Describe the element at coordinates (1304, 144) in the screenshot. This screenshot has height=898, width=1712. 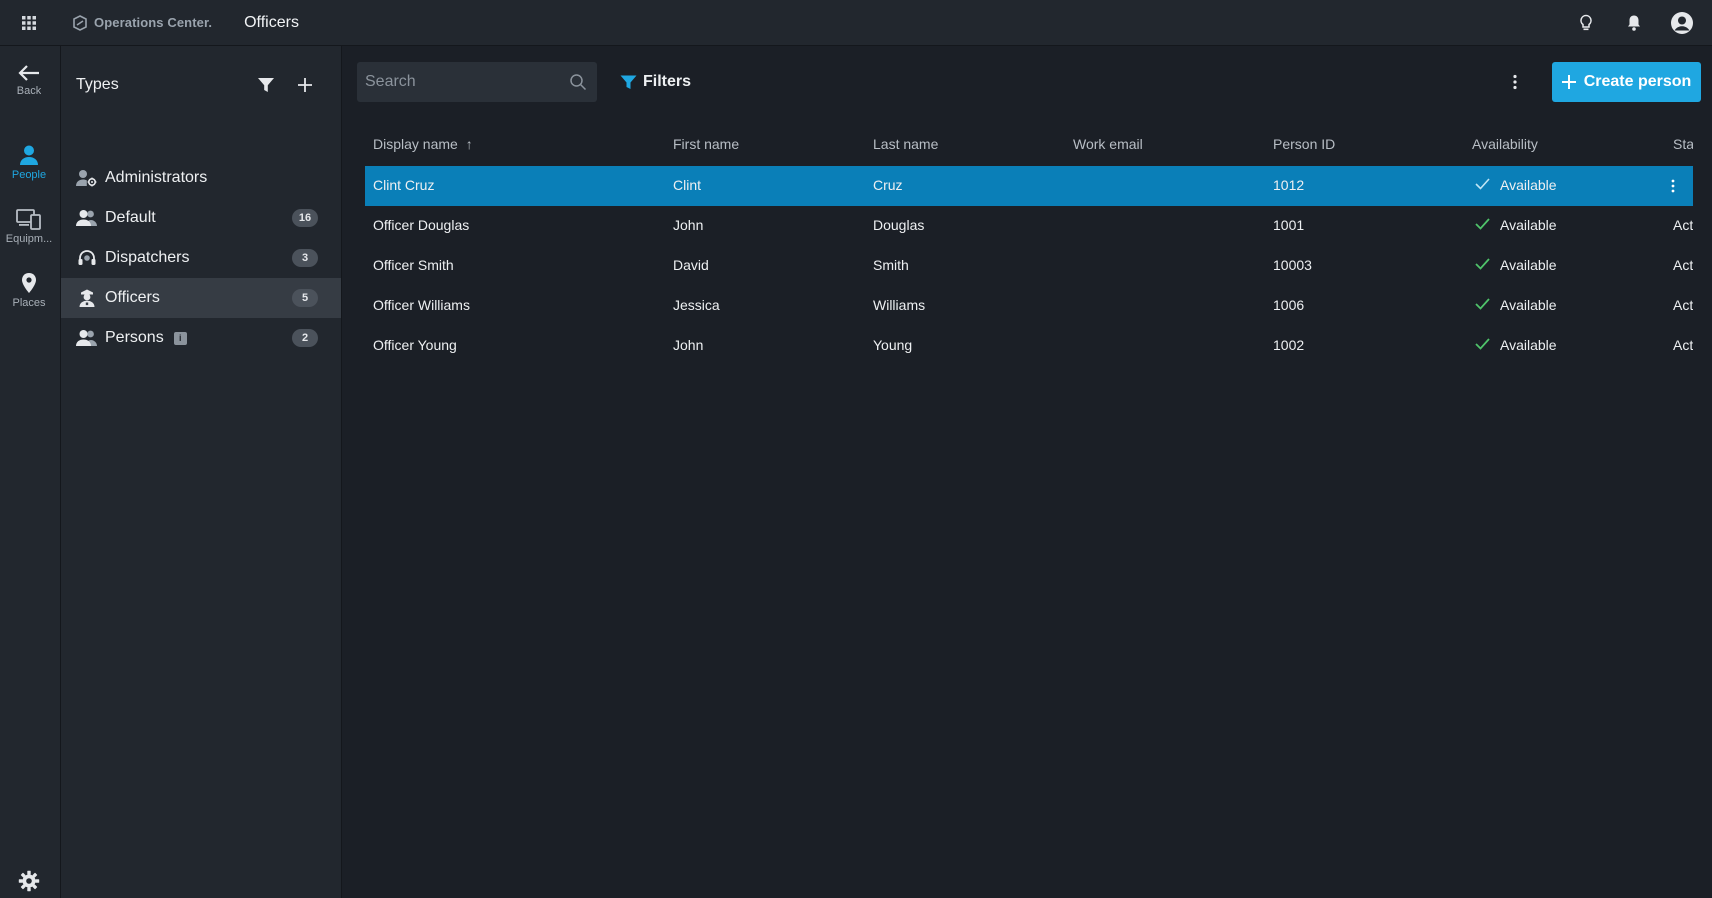
I see `column-header-person-id: Person ID` at that location.